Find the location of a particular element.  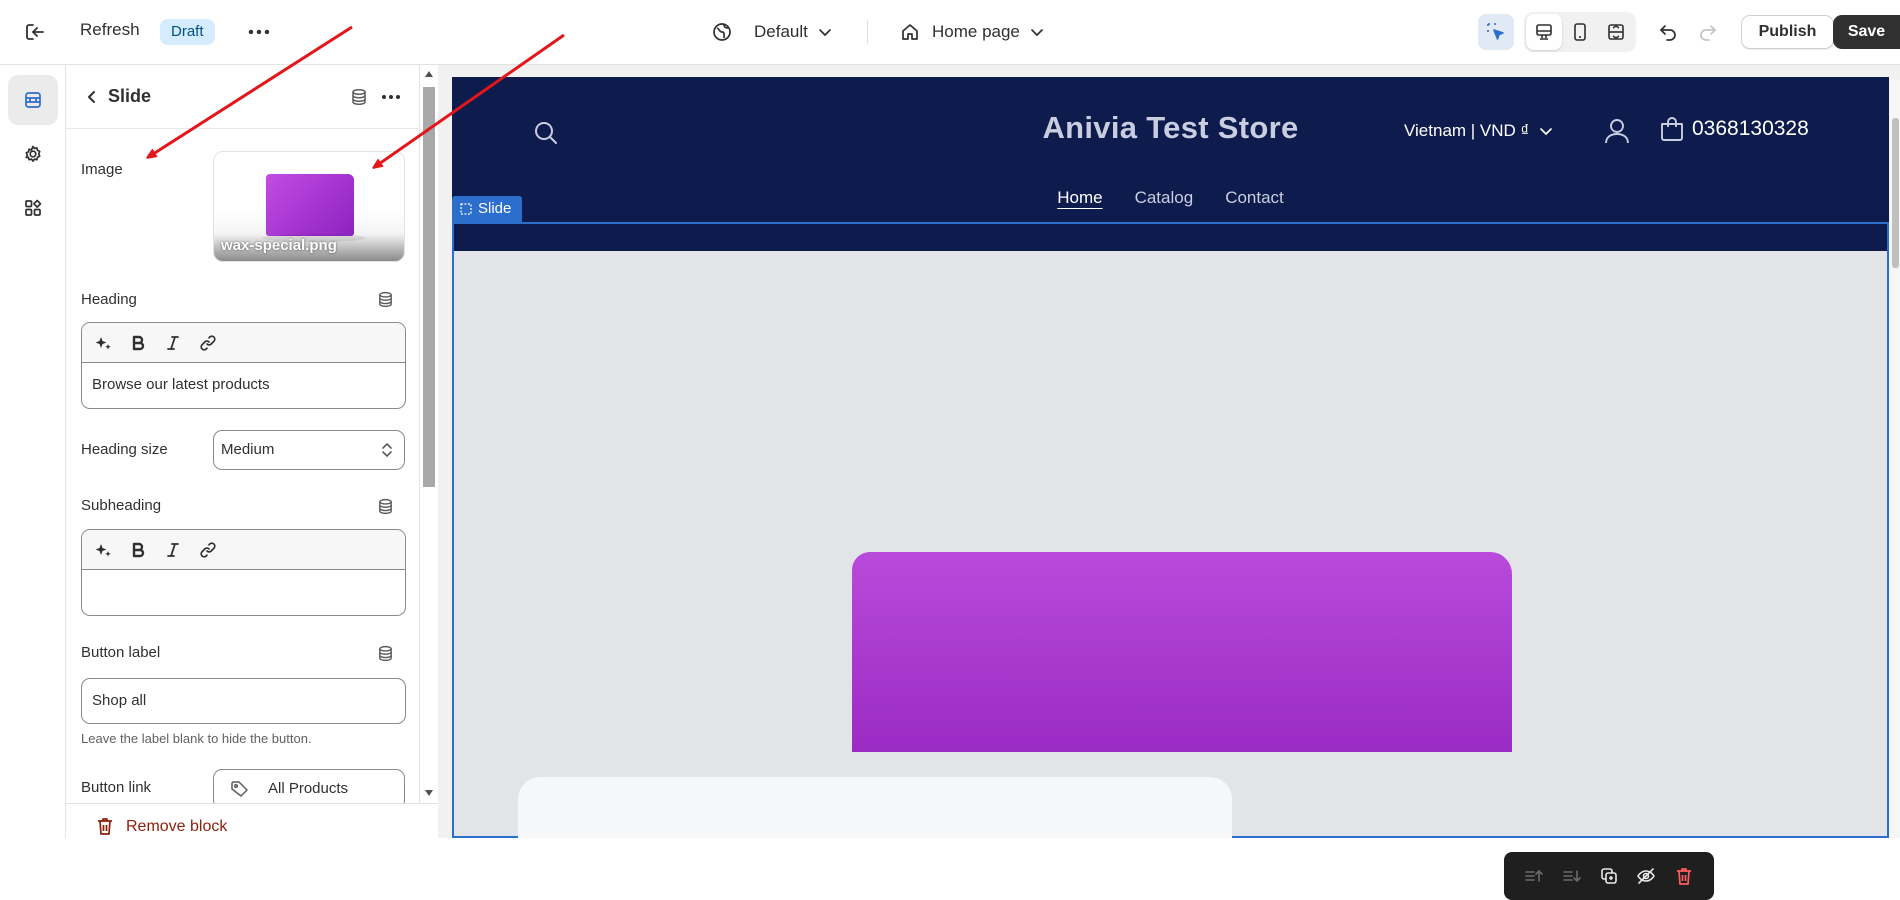

select-arrows-icon is located at coordinates (387, 450).